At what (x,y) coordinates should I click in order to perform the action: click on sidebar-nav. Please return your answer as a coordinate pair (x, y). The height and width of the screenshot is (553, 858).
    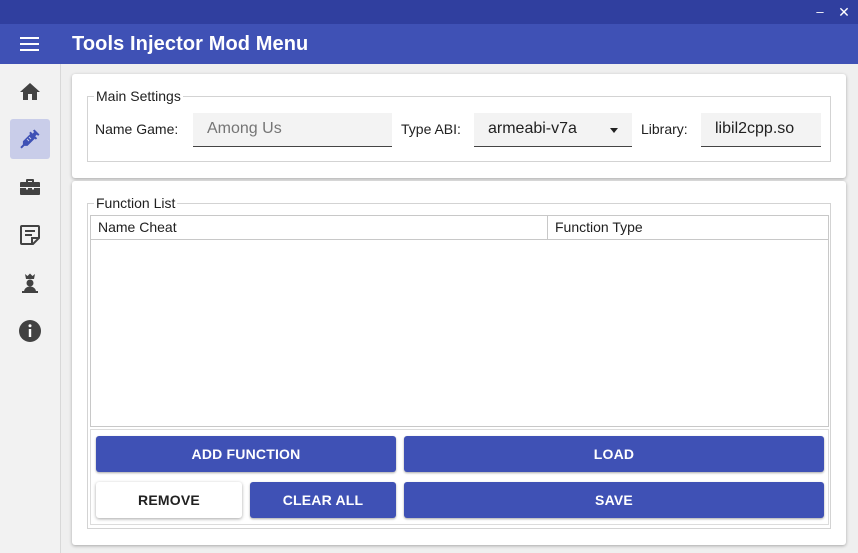
    Looking at the image, I should click on (30, 308).